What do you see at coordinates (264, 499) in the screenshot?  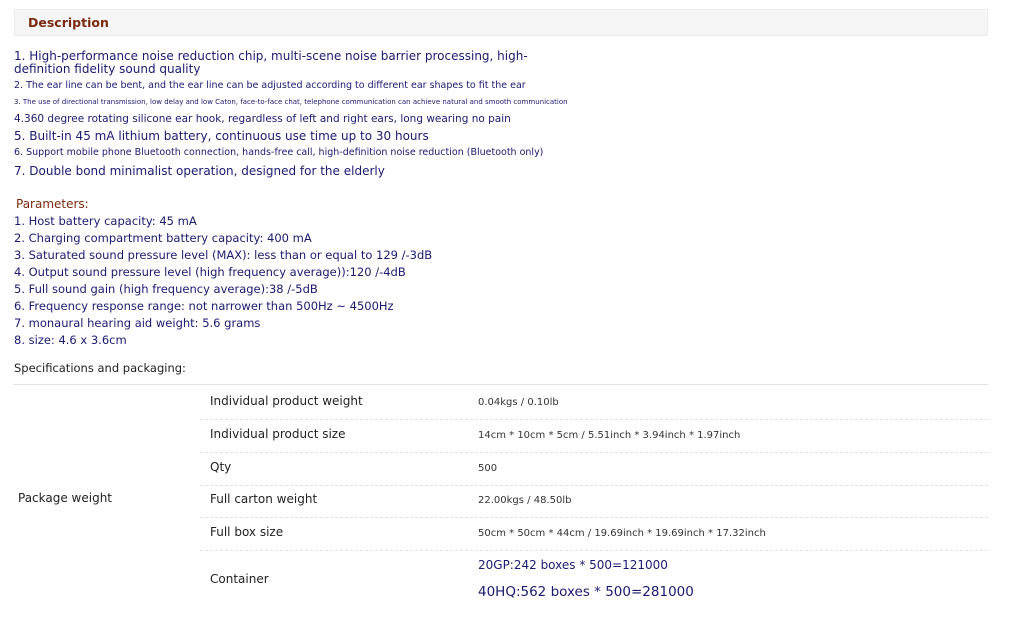 I see `spec-label-carton-weight: Full carton weight` at bounding box center [264, 499].